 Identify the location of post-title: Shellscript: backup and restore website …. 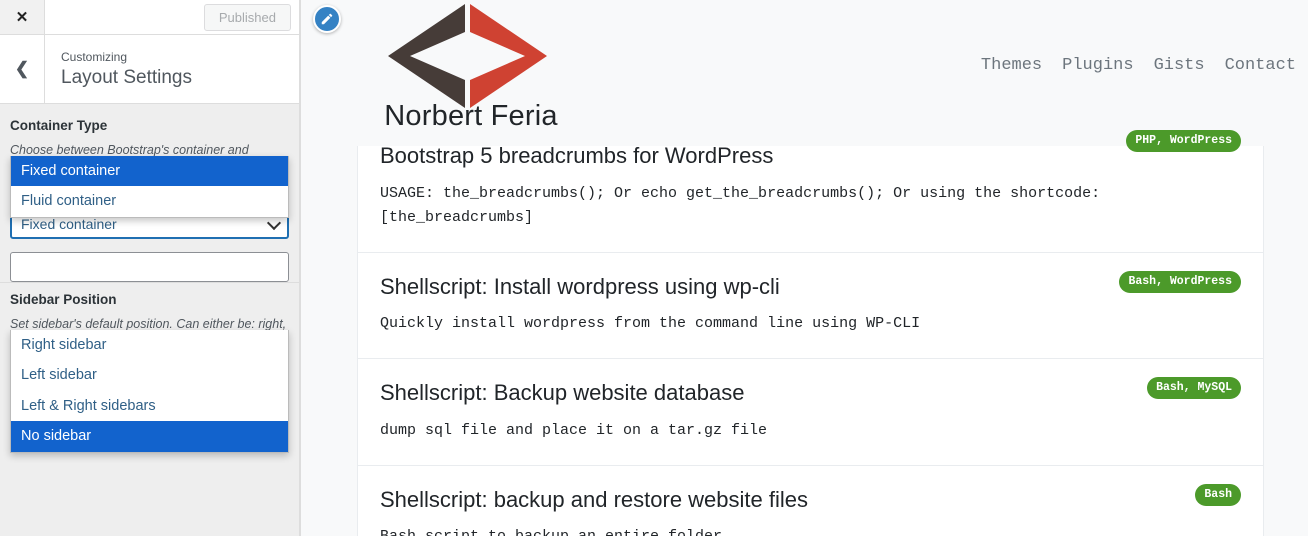
(810, 500).